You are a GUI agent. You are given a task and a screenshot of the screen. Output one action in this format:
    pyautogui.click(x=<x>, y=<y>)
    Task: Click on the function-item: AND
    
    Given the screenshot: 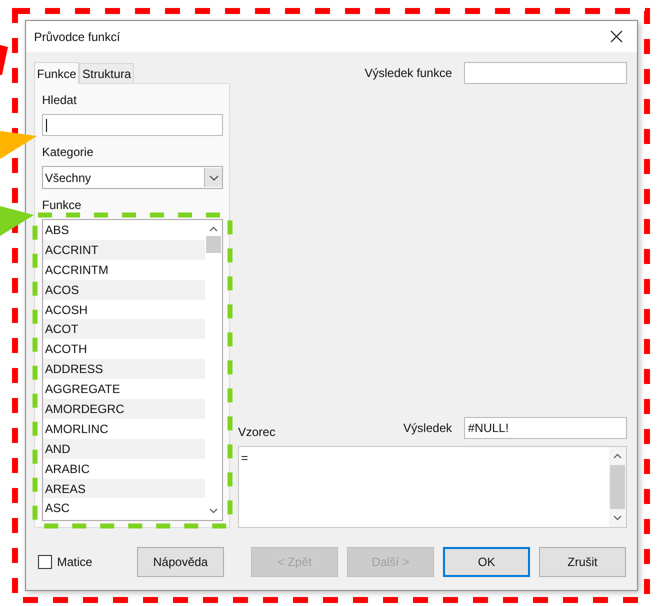 What is the action you would take?
    pyautogui.click(x=124, y=448)
    